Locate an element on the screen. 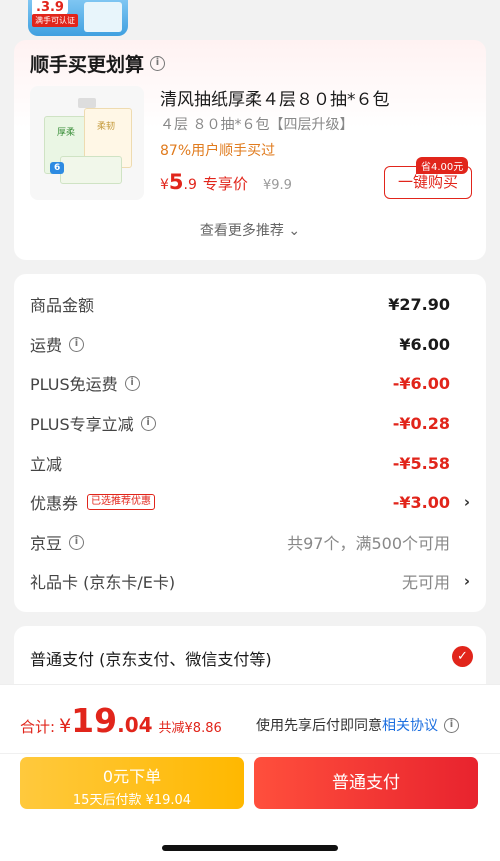 This screenshot has width=500, height=861. brand-logo-icon is located at coordinates (87, 103).